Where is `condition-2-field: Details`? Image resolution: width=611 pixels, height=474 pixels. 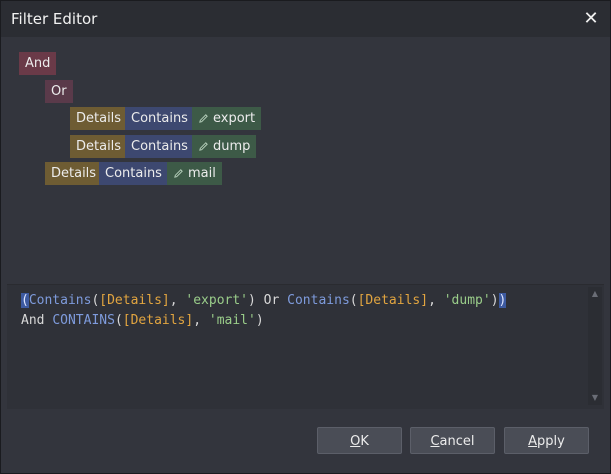 condition-2-field: Details is located at coordinates (99, 146).